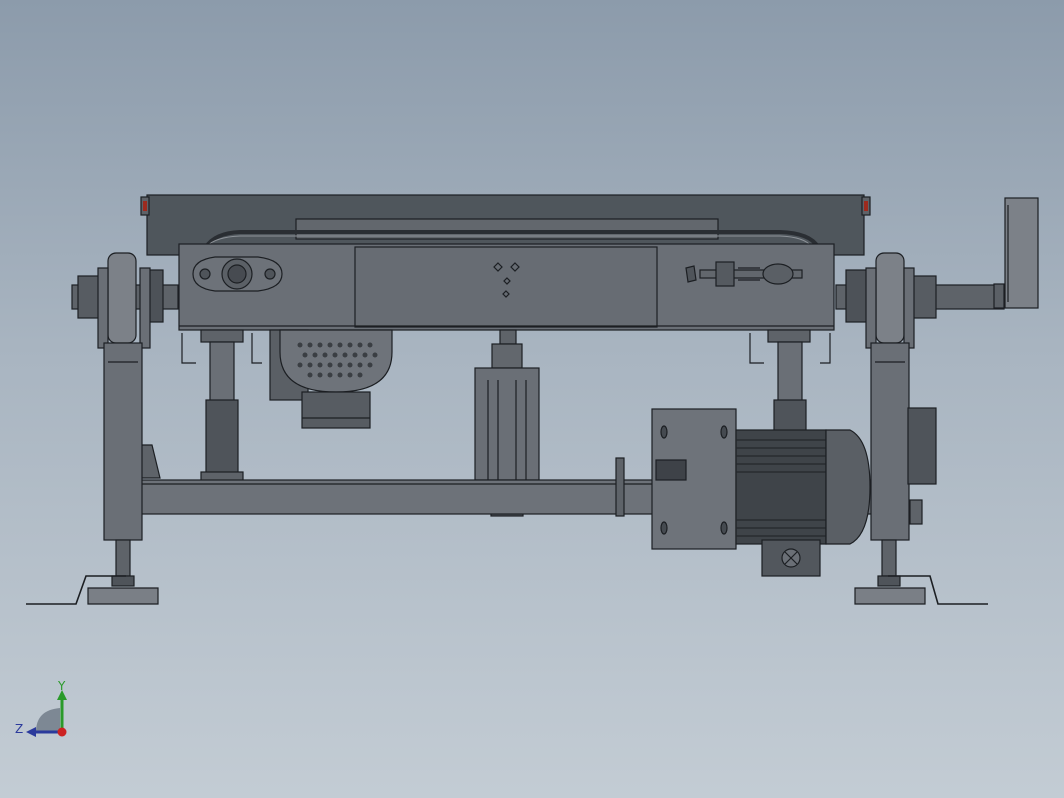 The width and height of the screenshot is (1064, 798). I want to click on control-box, so click(922, 446).